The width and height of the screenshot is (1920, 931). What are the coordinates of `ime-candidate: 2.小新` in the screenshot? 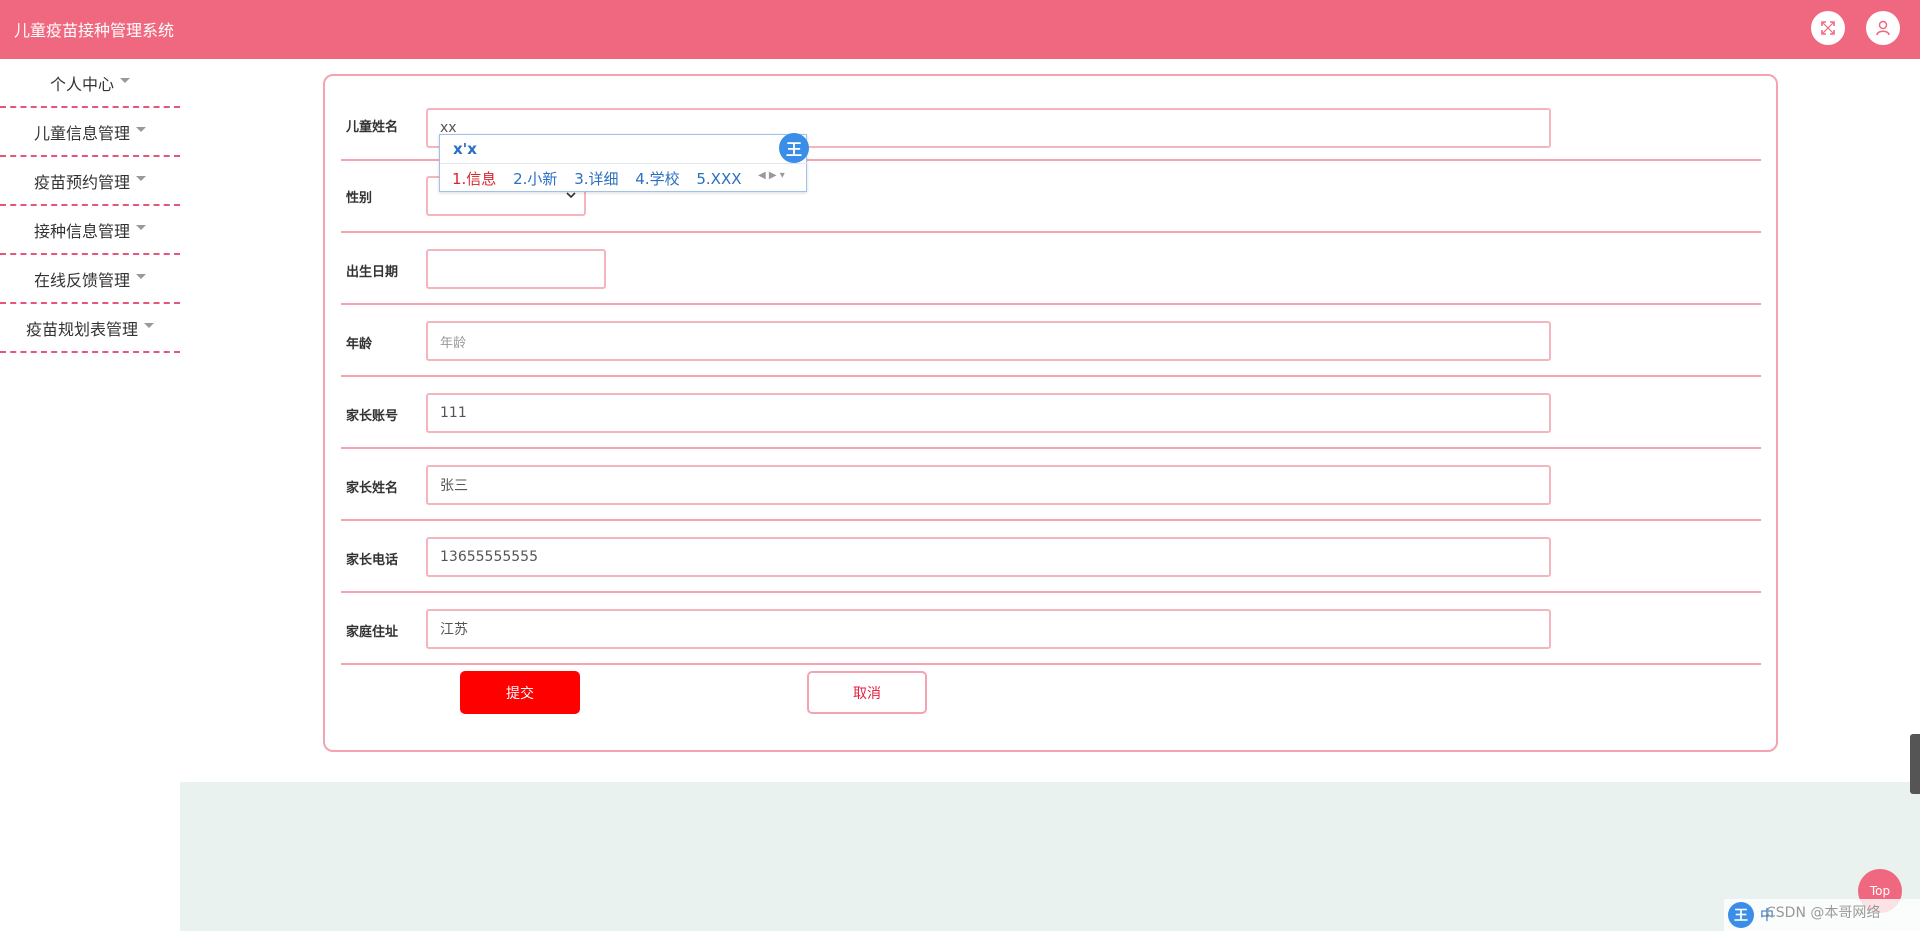 It's located at (535, 179).